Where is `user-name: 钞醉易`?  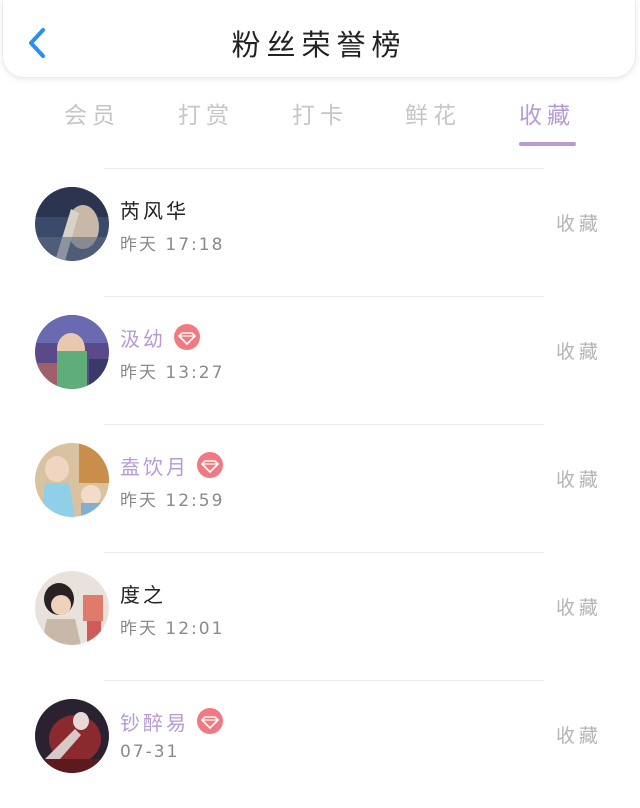 user-name: 钞醉易 is located at coordinates (154, 723).